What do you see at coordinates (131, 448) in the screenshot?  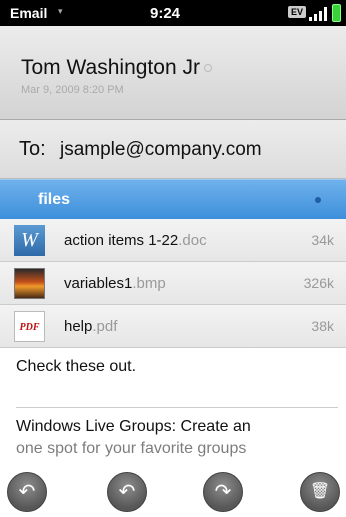 I see `body-text: one spot for your favorite groups` at bounding box center [131, 448].